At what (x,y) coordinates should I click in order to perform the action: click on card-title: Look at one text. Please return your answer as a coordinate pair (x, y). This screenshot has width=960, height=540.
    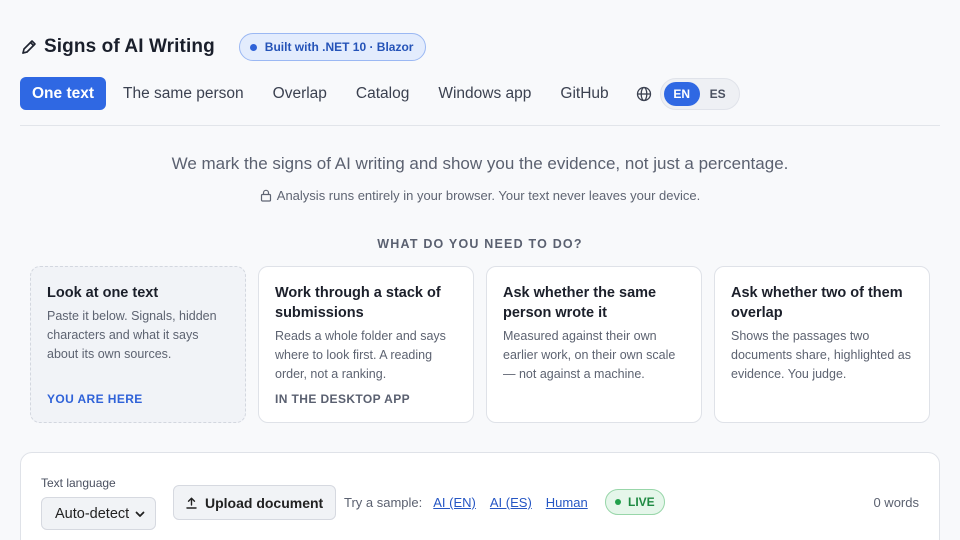
    Looking at the image, I should click on (103, 293).